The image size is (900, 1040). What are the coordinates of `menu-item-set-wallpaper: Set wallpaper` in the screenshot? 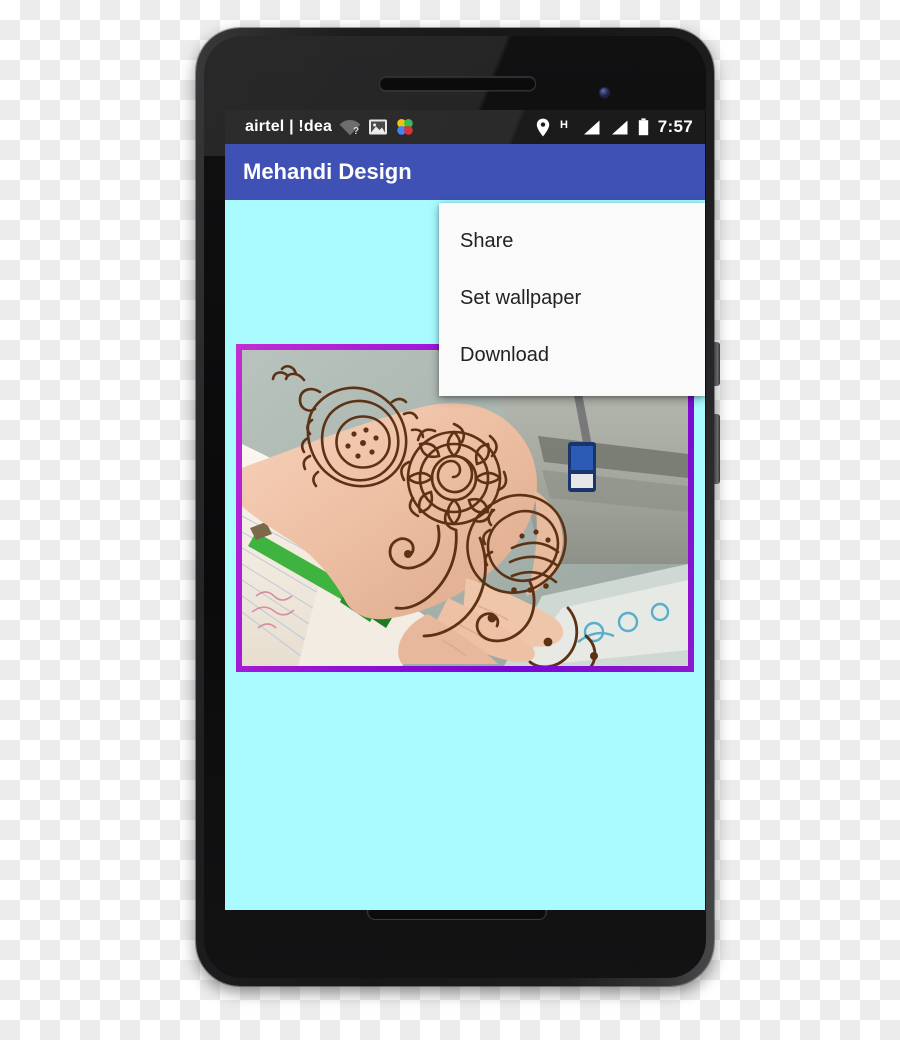 It's located at (572, 298).